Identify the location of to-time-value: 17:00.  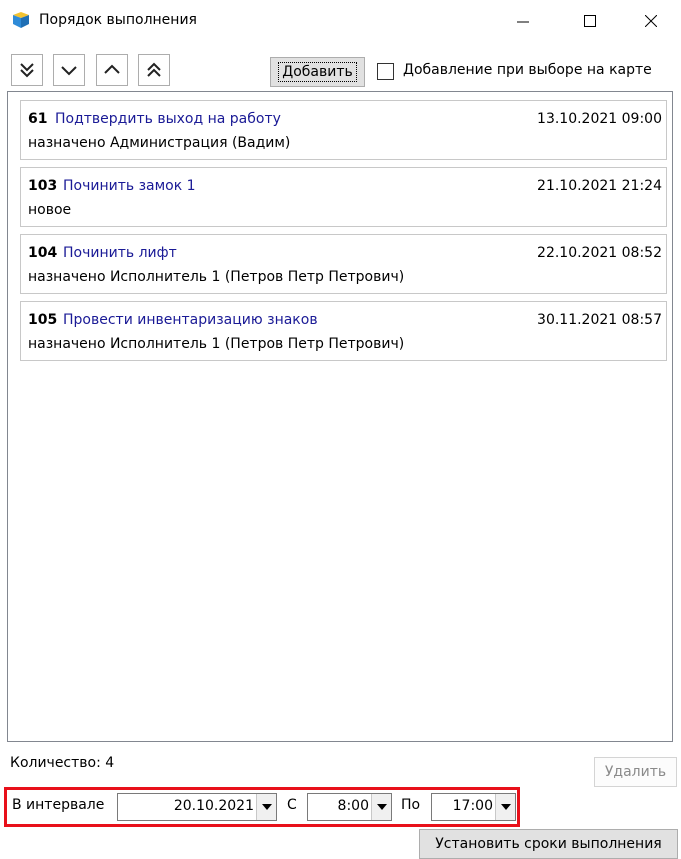
(472, 806).